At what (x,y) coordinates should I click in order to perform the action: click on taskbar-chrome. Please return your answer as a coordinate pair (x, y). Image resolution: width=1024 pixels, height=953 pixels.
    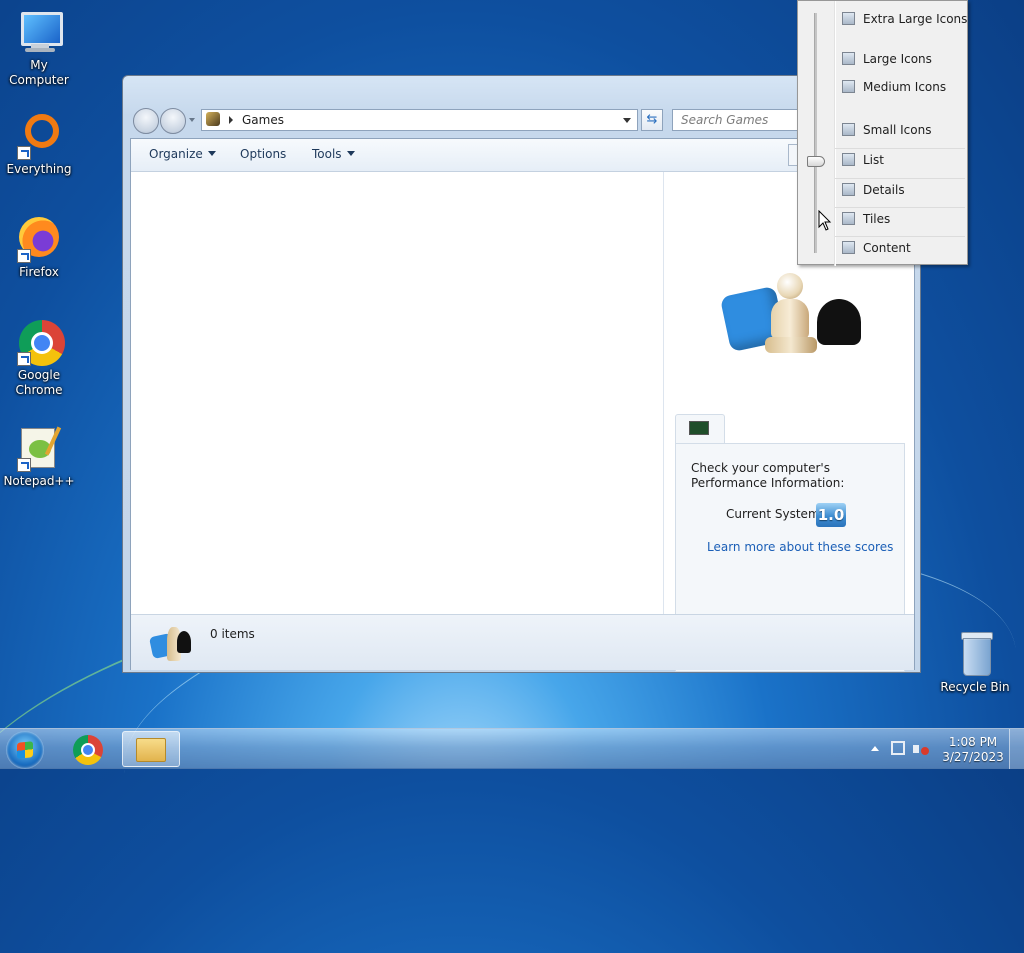
    Looking at the image, I should click on (89, 749).